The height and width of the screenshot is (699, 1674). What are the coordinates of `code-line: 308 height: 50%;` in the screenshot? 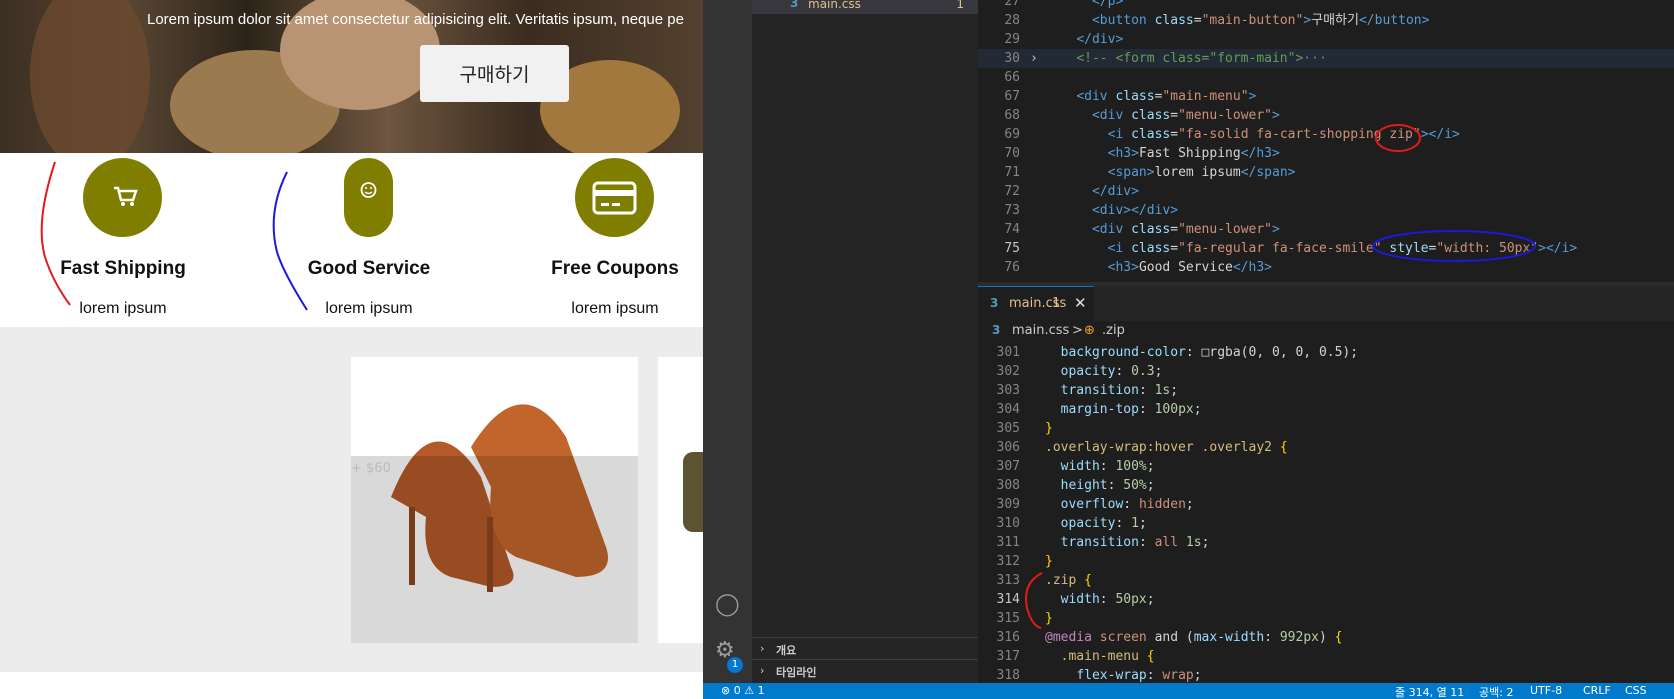 It's located at (1326, 485).